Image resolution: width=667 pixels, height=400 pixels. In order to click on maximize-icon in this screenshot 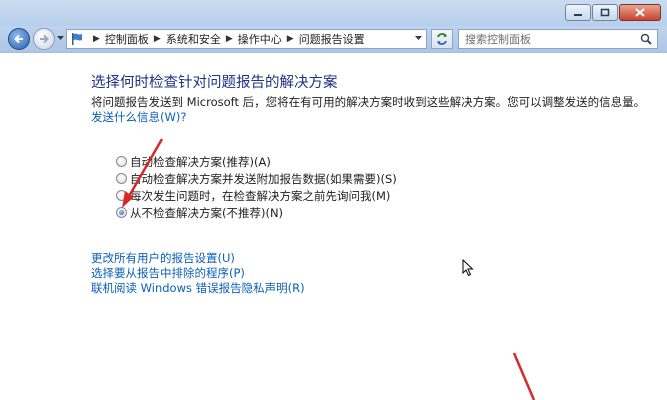, I will do `click(605, 12)`.